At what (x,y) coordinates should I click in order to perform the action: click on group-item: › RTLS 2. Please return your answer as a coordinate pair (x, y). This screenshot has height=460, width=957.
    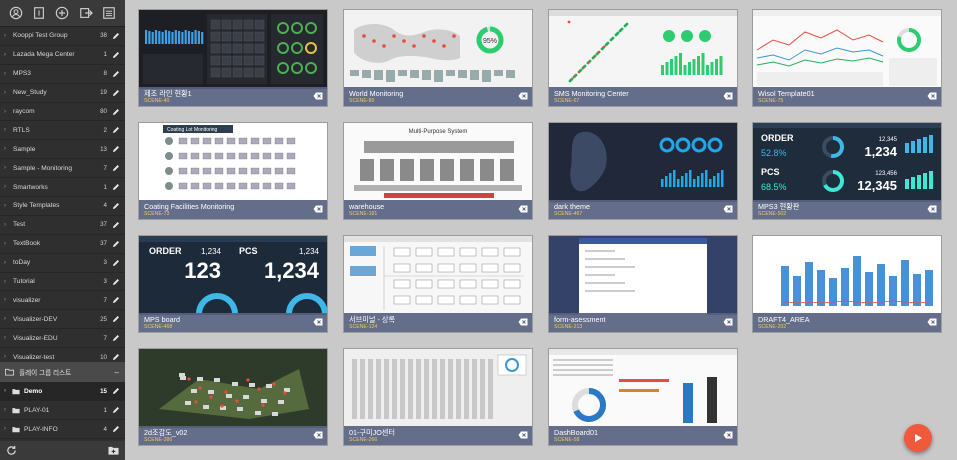
    Looking at the image, I should click on (62, 131).